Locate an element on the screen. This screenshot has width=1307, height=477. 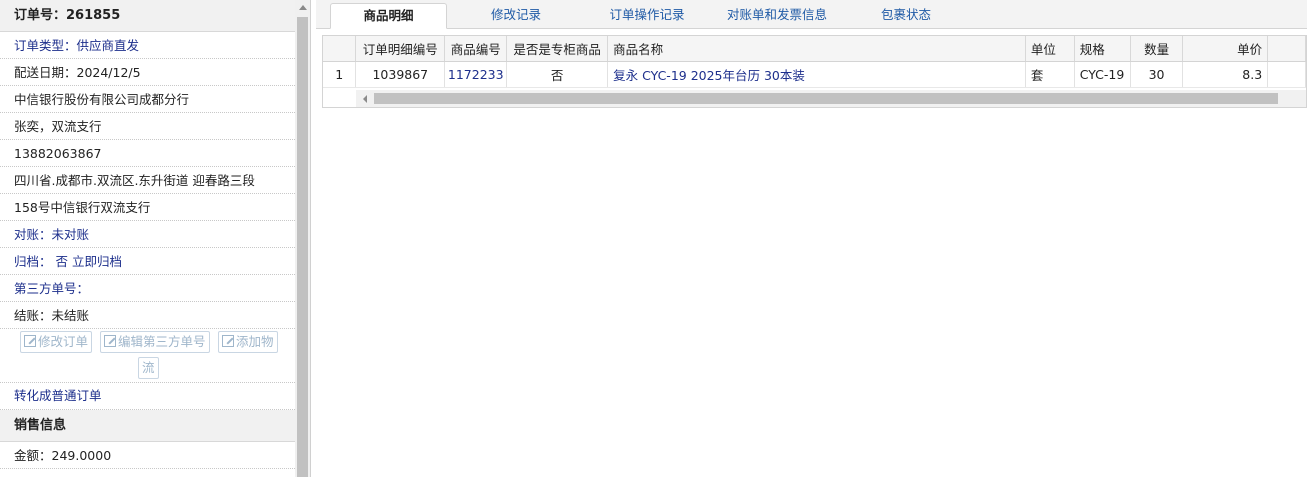
edit-third-party-button: 编辑第三方单号 is located at coordinates (155, 342).